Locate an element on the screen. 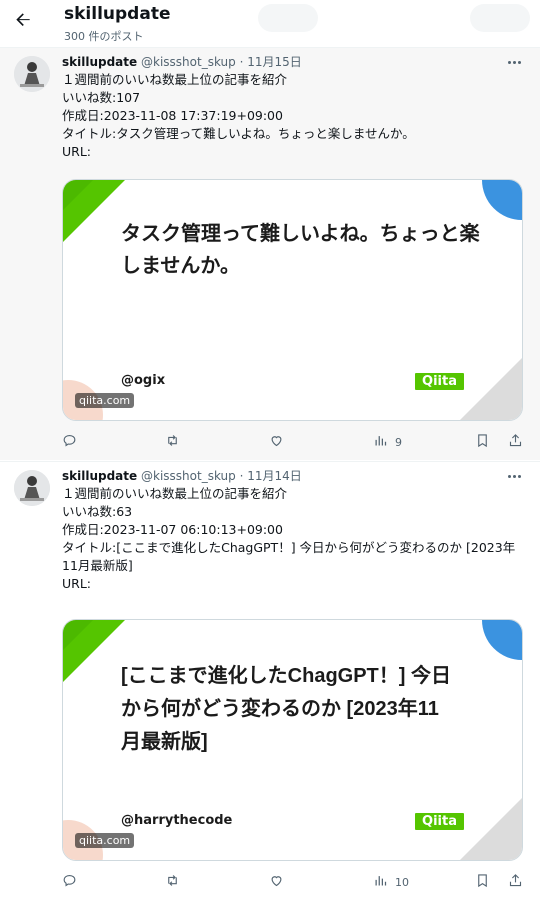 The image size is (547, 901). views-count: 10 is located at coordinates (402, 882).